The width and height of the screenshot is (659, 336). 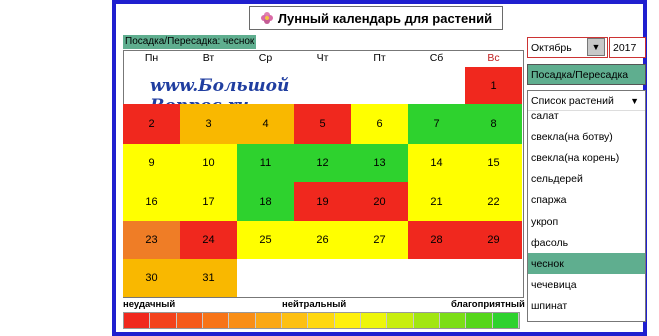 I want to click on plant-list-item: чеснок, so click(x=586, y=264).